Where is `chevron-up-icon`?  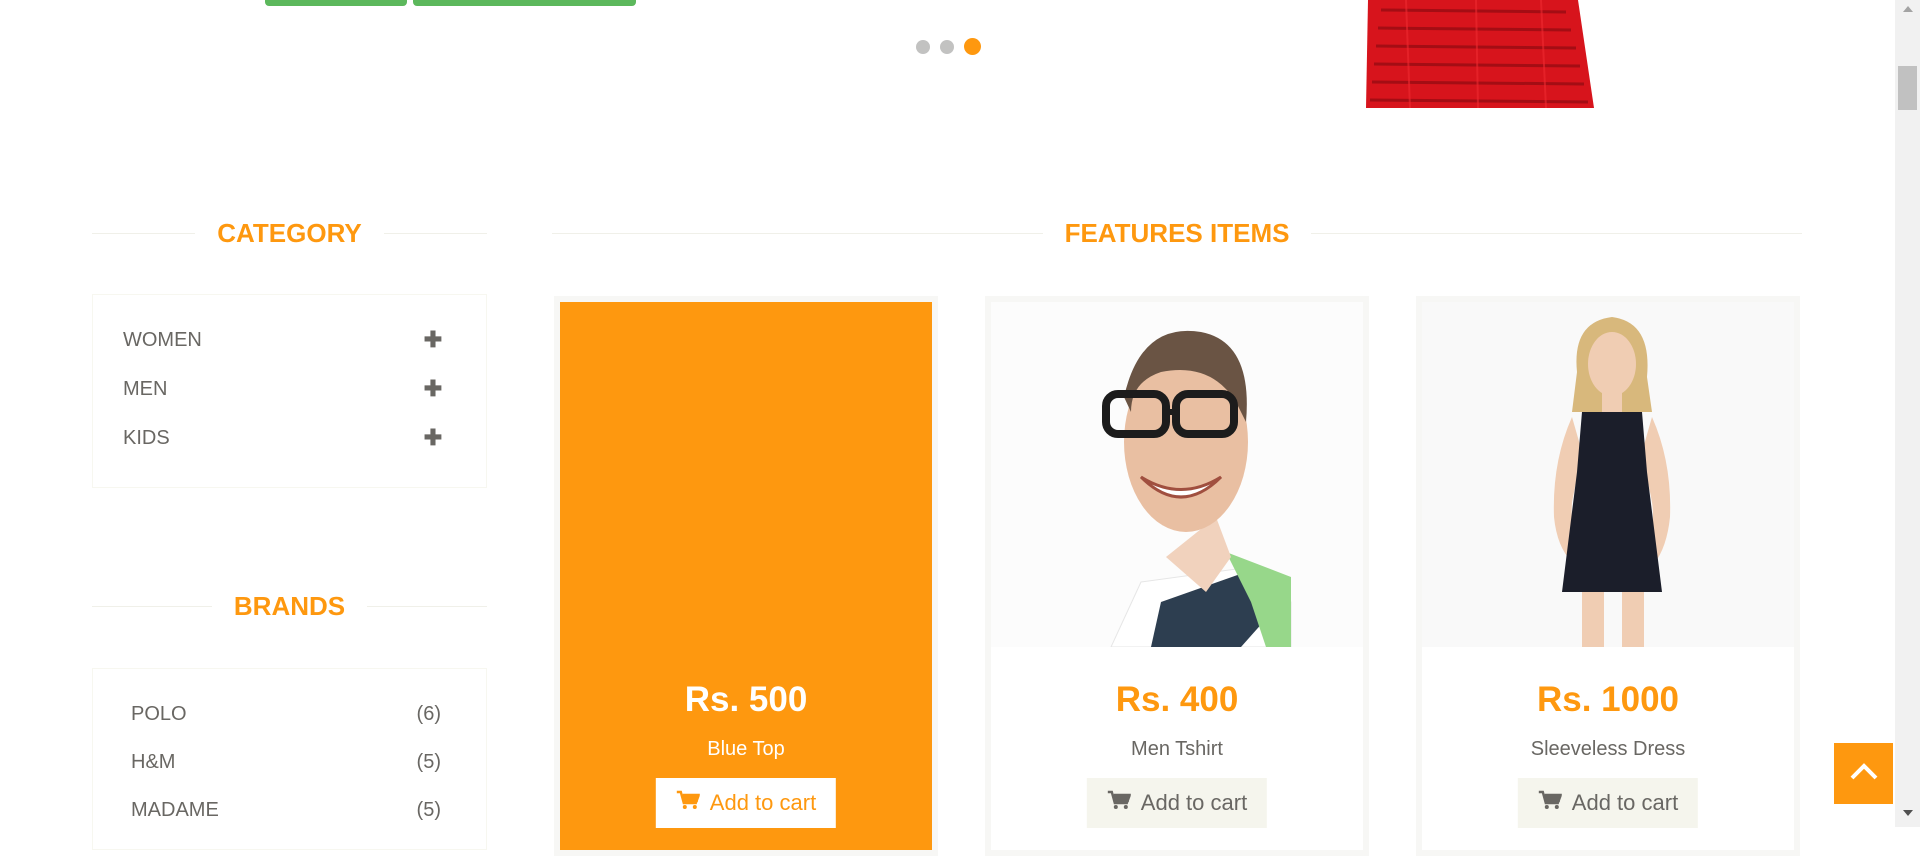 chevron-up-icon is located at coordinates (1864, 773).